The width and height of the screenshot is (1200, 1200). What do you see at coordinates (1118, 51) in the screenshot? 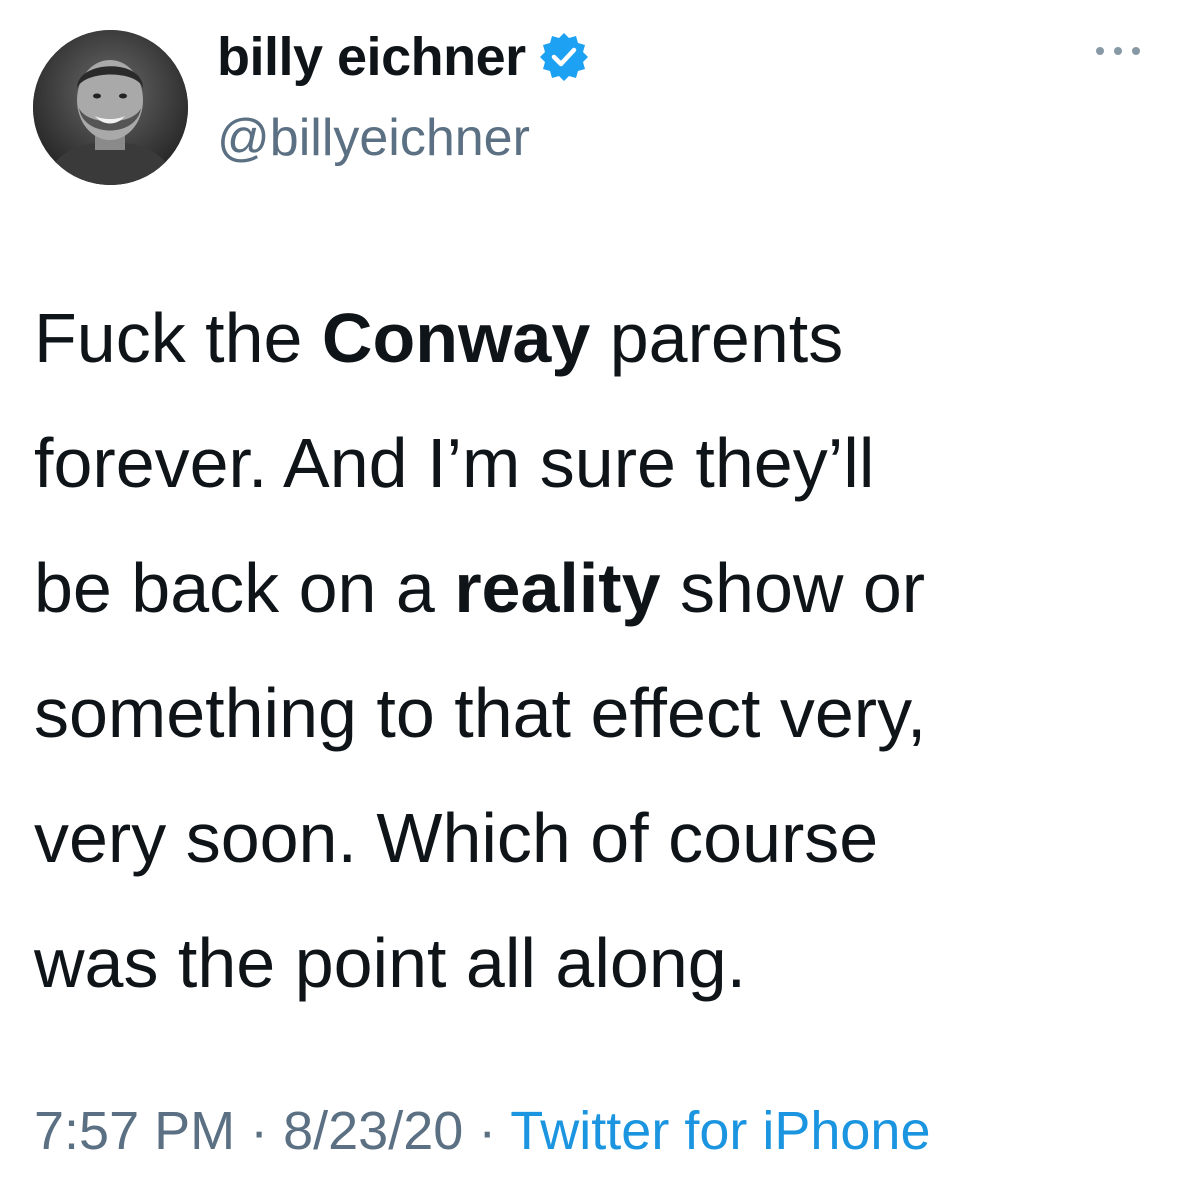
I see `more-dots-icon` at bounding box center [1118, 51].